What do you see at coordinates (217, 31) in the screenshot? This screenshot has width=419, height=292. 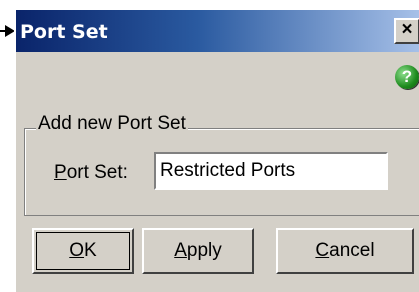 I see `title-bar: Port Set` at bounding box center [217, 31].